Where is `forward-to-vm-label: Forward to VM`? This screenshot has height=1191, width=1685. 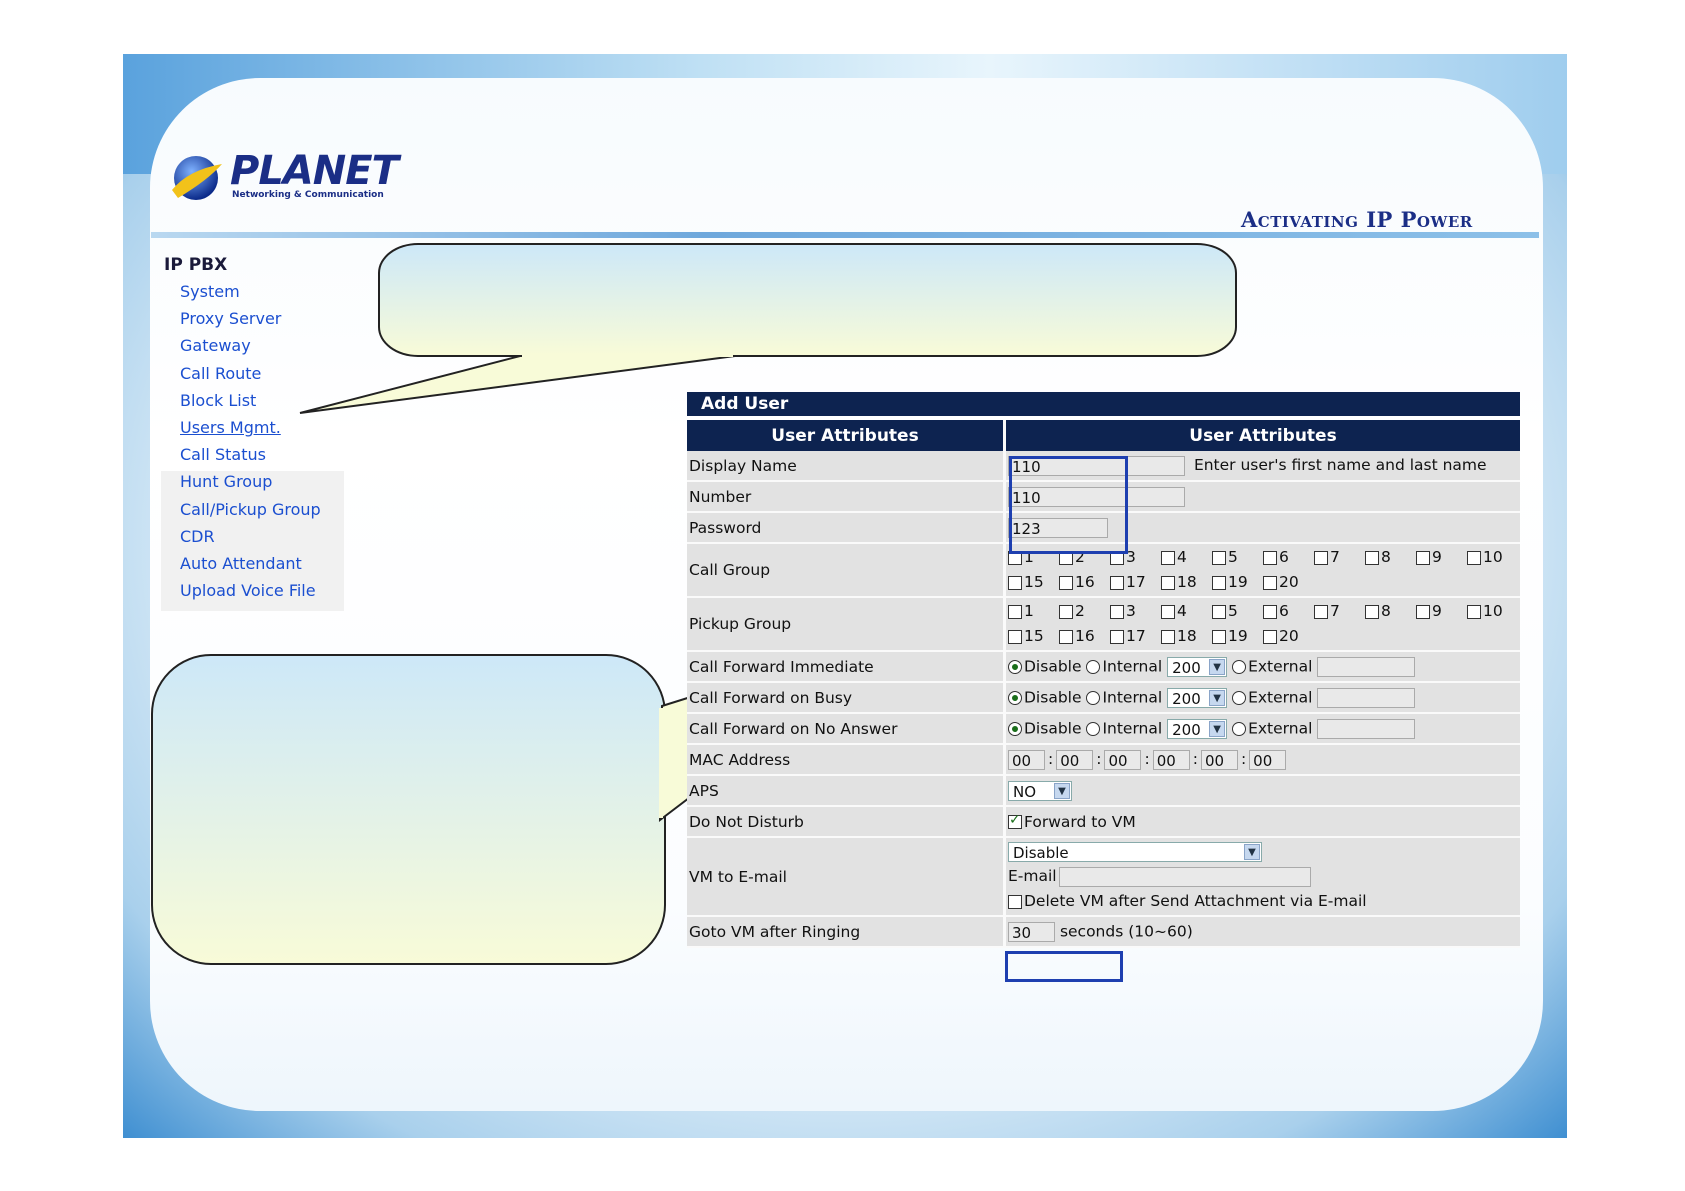 forward-to-vm-label: Forward to VM is located at coordinates (1080, 821).